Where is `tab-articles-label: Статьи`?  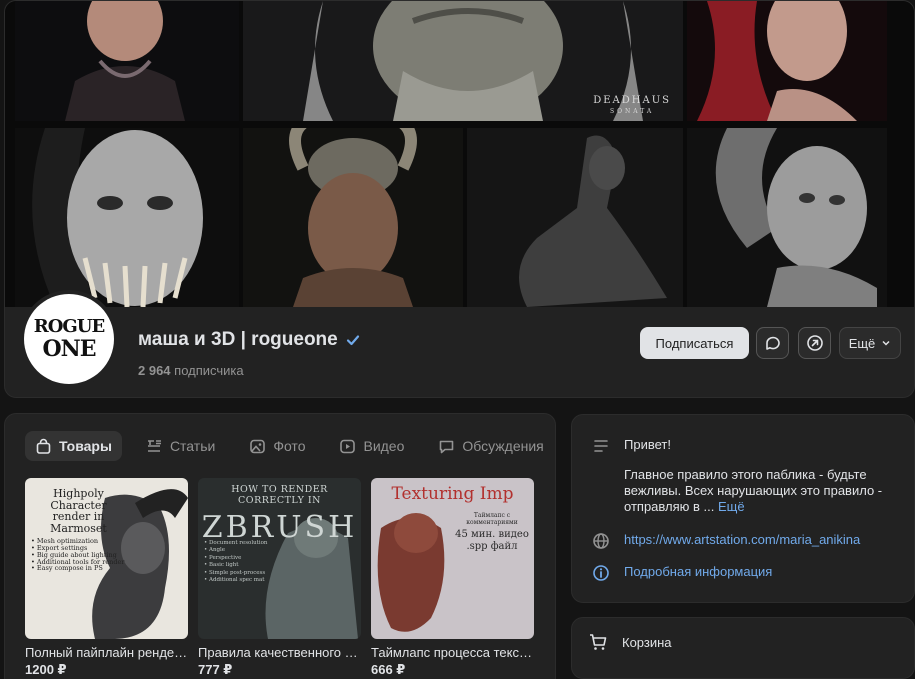
tab-articles-label: Статьи is located at coordinates (192, 446).